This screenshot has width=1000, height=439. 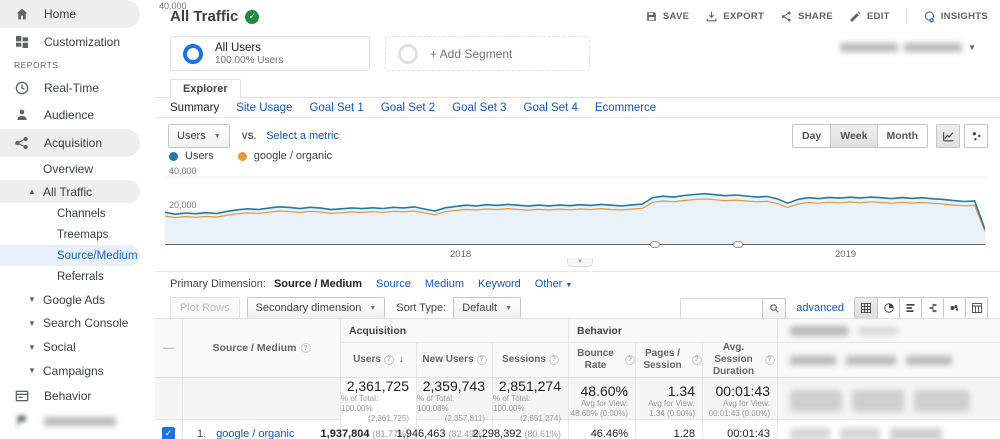 What do you see at coordinates (316, 308) in the screenshot?
I see `secondary-dimension-dropdown: Secondary dimension ▼` at bounding box center [316, 308].